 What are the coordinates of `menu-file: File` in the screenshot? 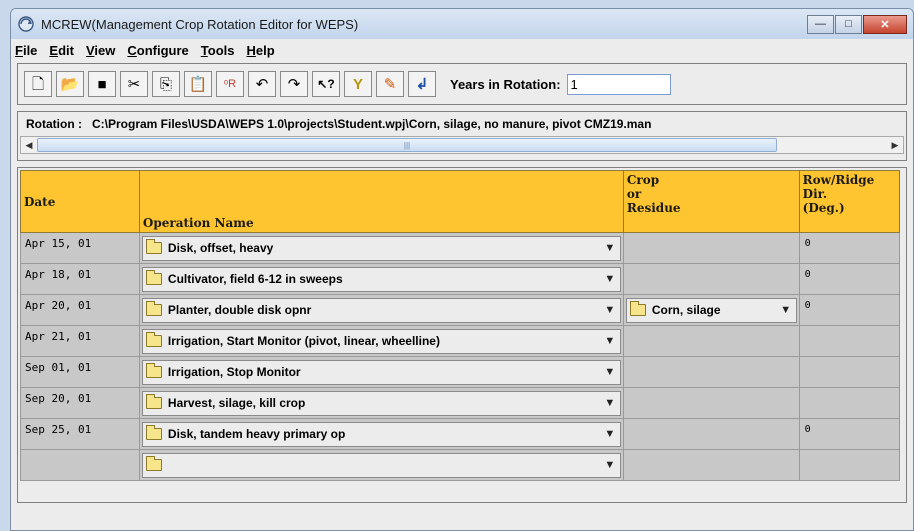 It's located at (26, 50).